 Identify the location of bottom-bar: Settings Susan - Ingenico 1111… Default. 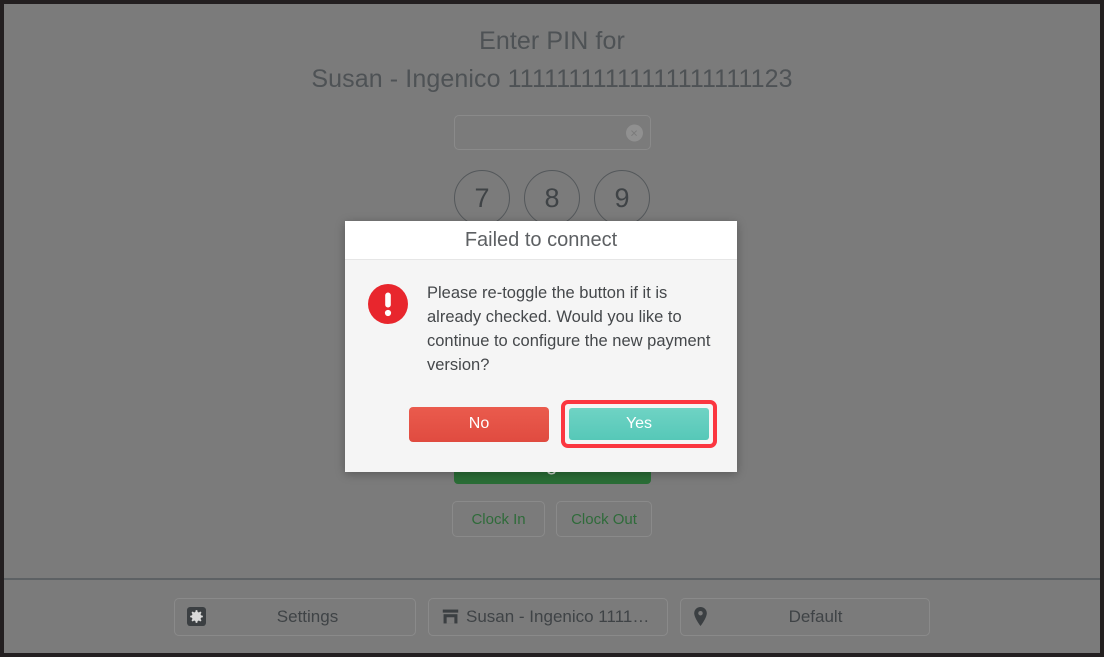
(552, 616).